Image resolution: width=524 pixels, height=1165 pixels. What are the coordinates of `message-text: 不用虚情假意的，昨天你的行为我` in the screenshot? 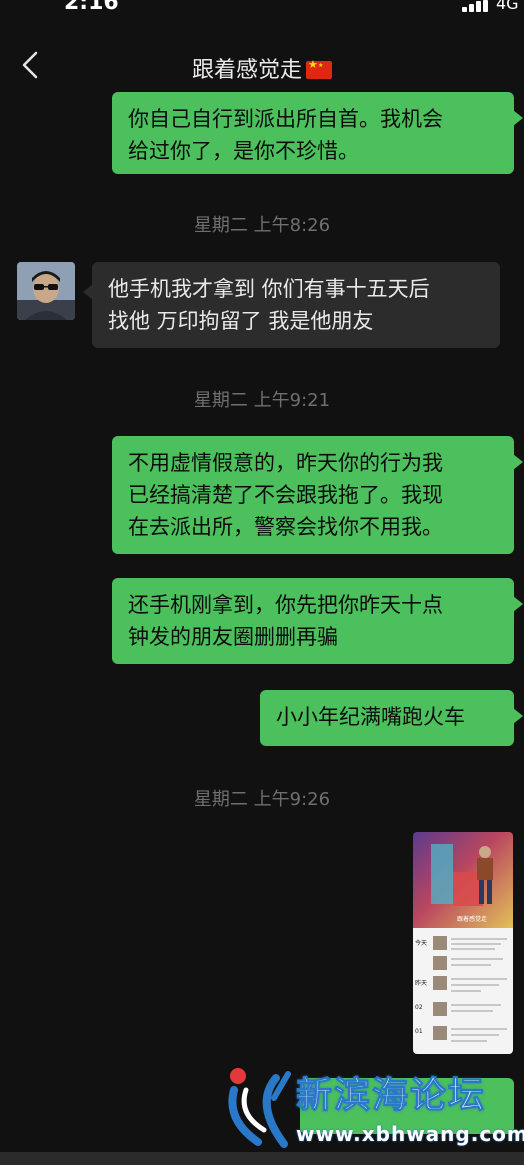 It's located at (285, 463).